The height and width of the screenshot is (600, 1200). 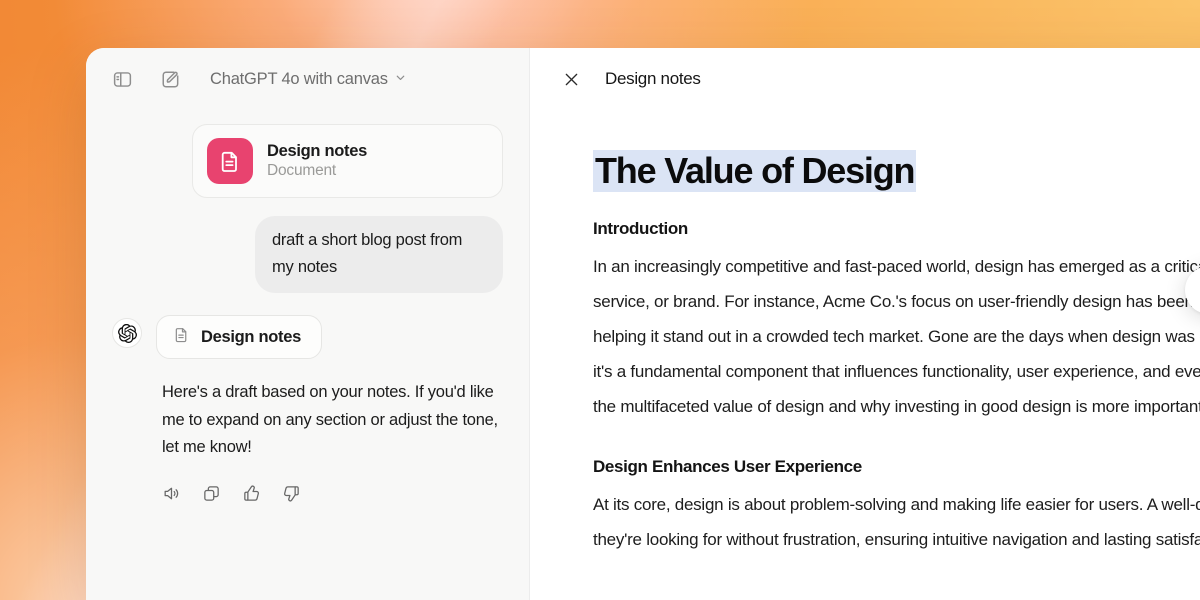 What do you see at coordinates (122, 79) in the screenshot?
I see `sidebar-panel-icon` at bounding box center [122, 79].